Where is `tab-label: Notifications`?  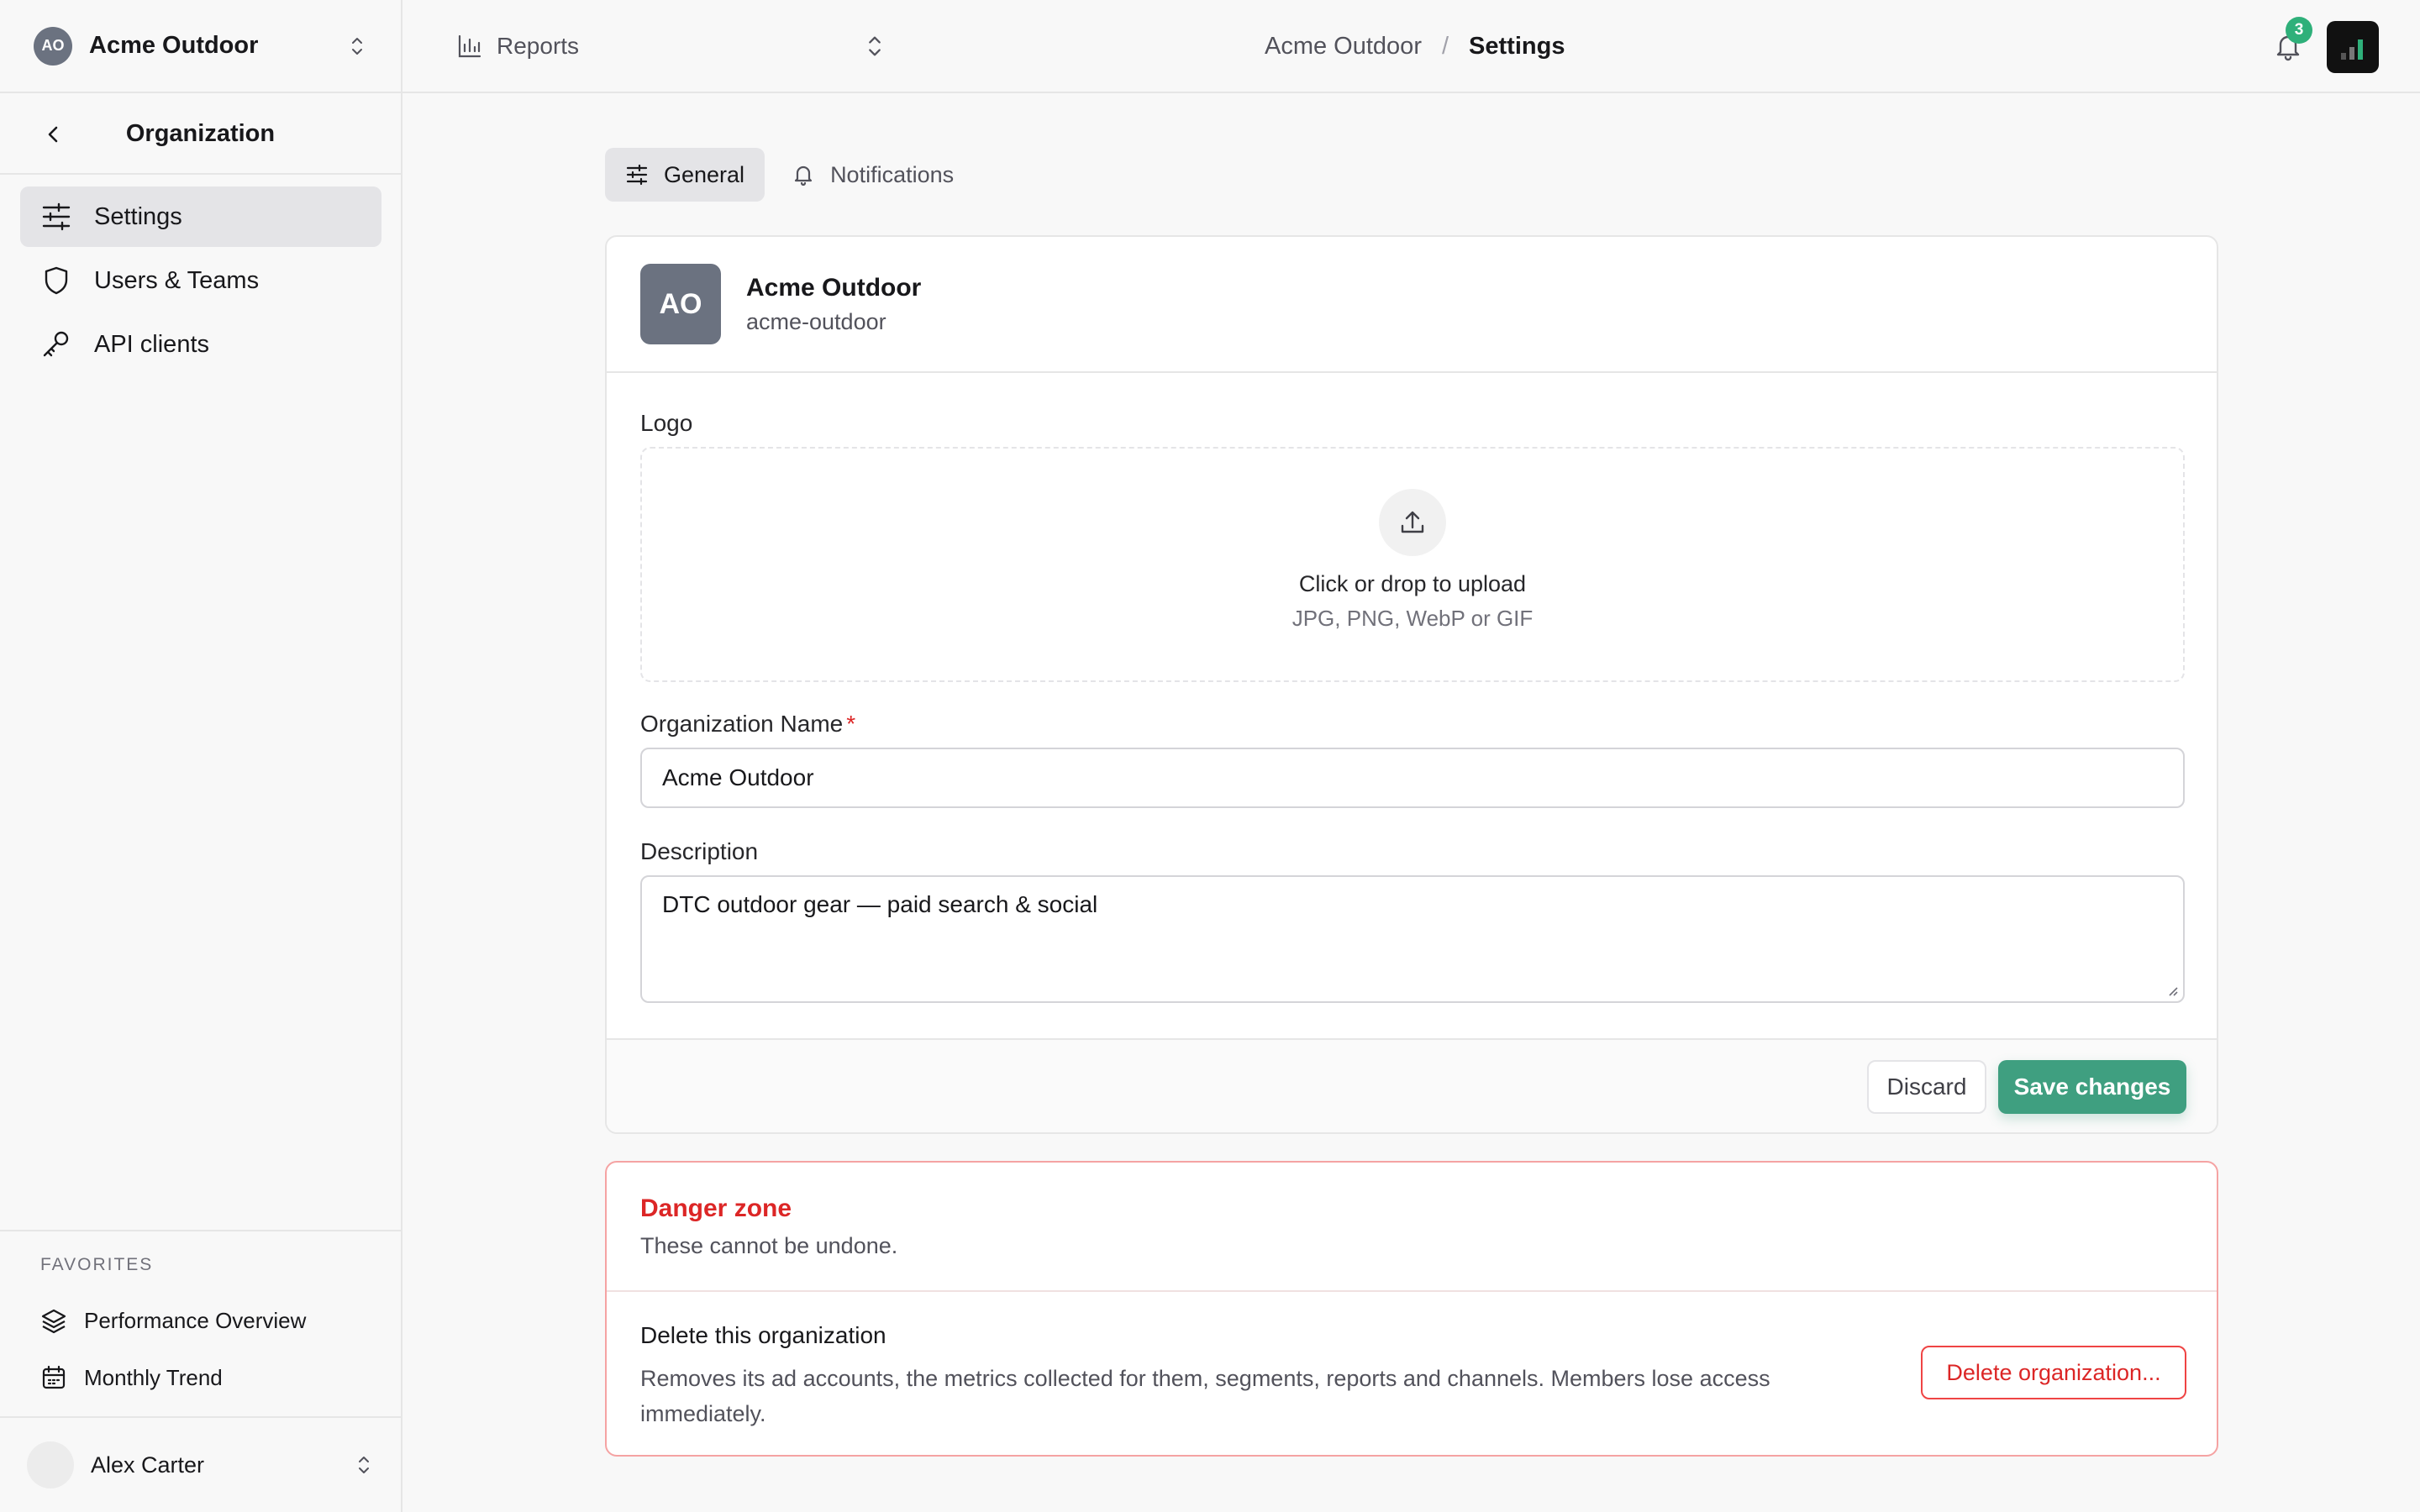 tab-label: Notifications is located at coordinates (893, 174).